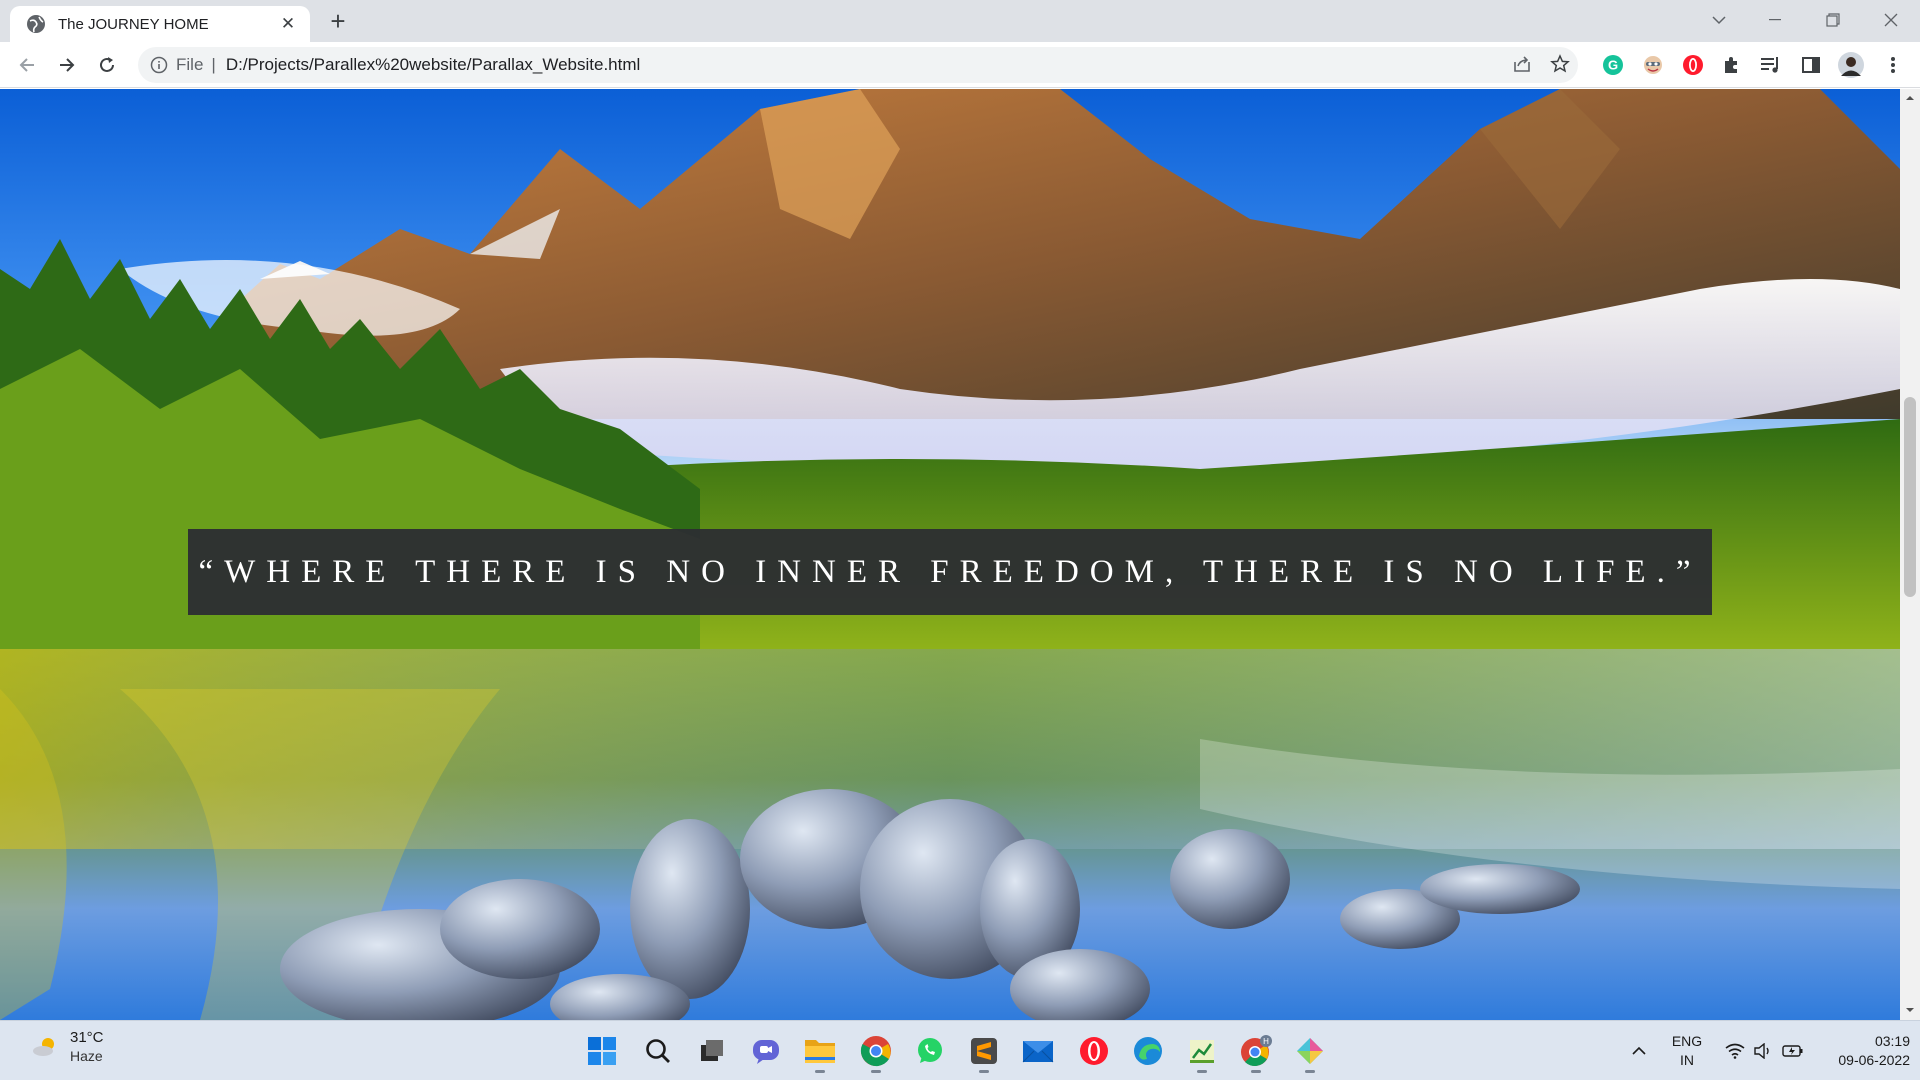 Image resolution: width=1920 pixels, height=1081 pixels. I want to click on task-view-icon, so click(712, 1051).